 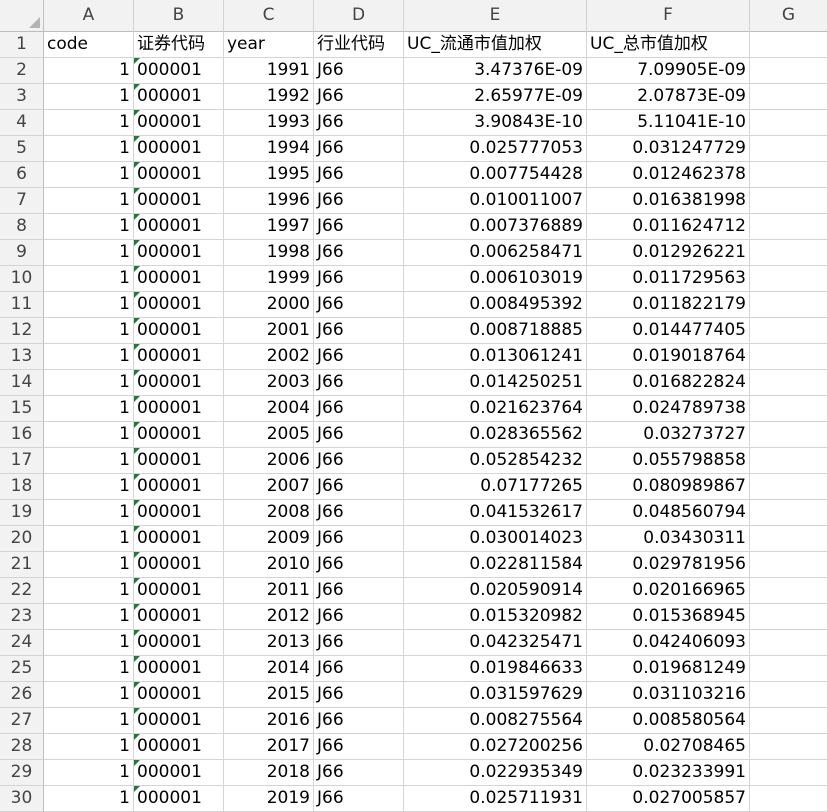 What do you see at coordinates (22, 123) in the screenshot?
I see `row-header: 4` at bounding box center [22, 123].